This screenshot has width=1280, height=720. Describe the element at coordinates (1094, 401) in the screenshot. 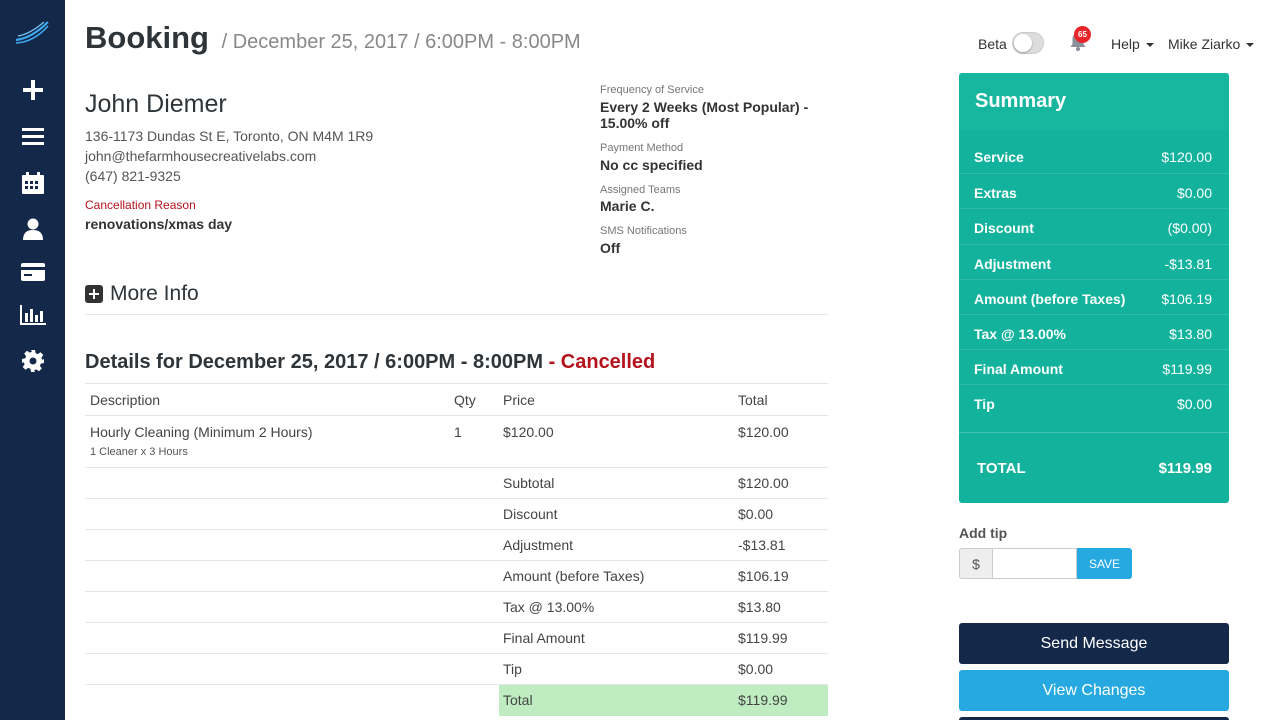

I see `summary-row: Tip $0.00` at that location.